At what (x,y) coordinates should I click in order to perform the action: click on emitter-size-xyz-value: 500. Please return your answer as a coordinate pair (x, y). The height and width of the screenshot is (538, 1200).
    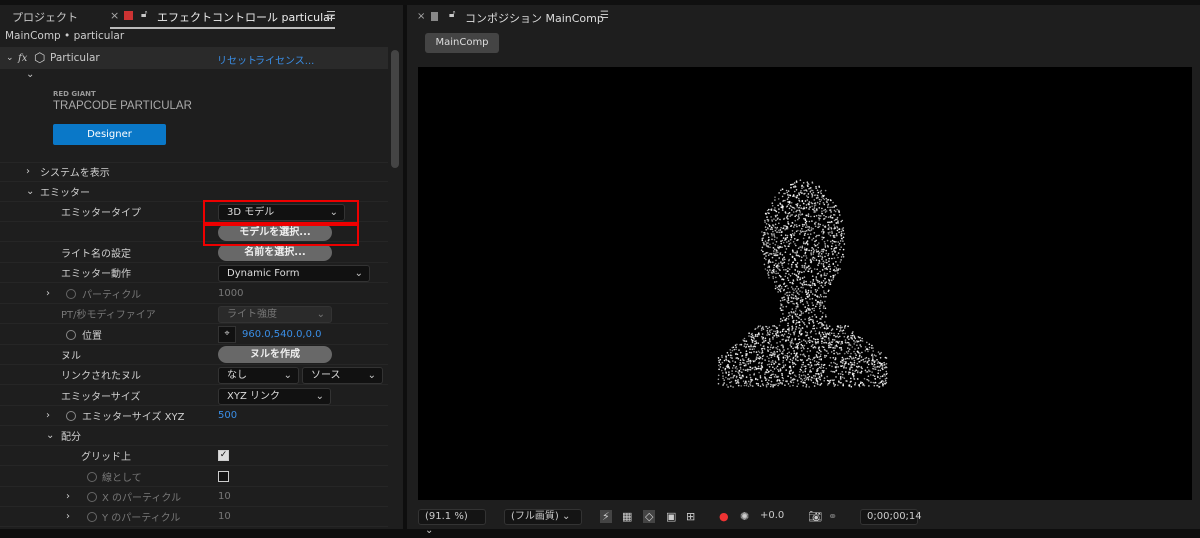
    Looking at the image, I should click on (227, 415).